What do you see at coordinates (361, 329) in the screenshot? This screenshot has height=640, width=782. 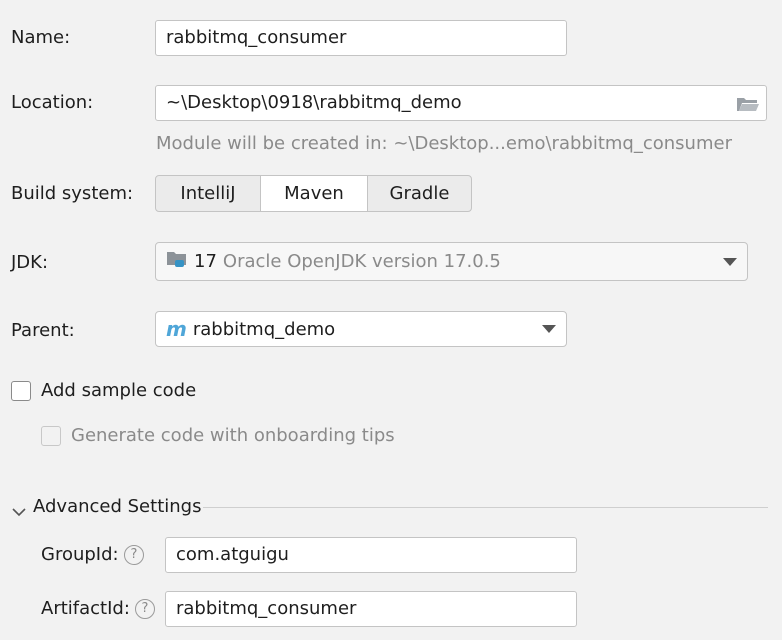 I see `parent-dropdown: m rabbitmq_demo` at bounding box center [361, 329].